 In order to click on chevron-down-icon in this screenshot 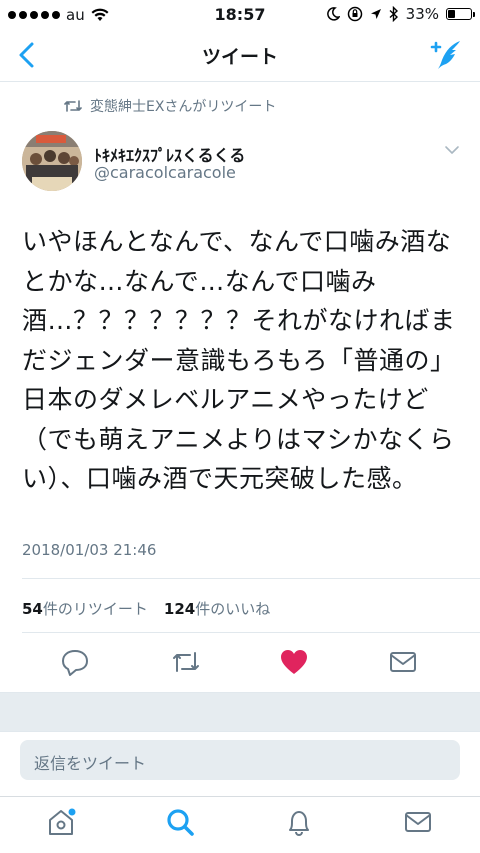, I will do `click(452, 150)`.